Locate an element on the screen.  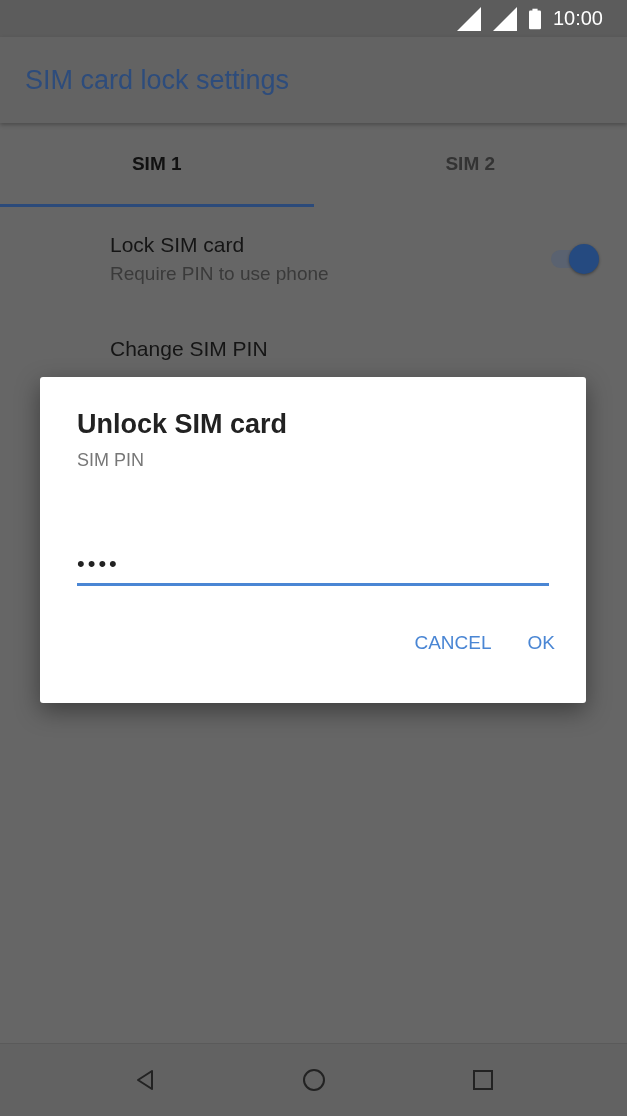
setting-title: Change SIM PIN is located at coordinates (189, 349).